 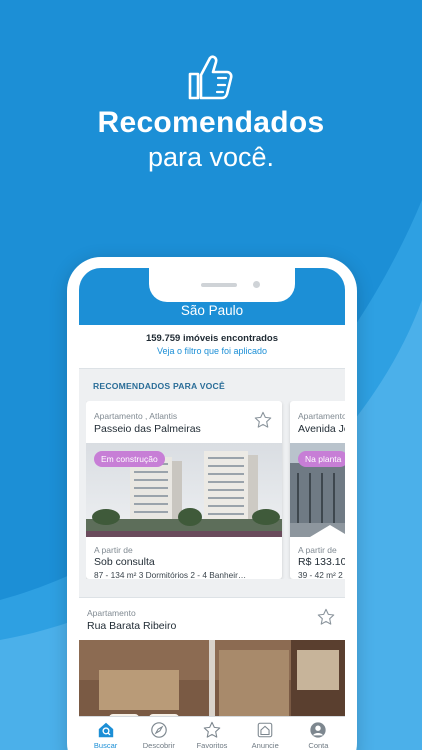 I want to click on city-title: São Paulo, so click(x=212, y=310).